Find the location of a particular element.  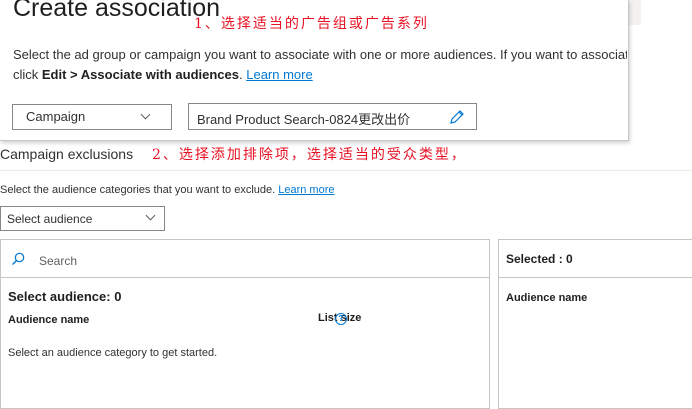

annotation-step-2: 2、选择添加排除项，选择适当的受众类型， is located at coordinates (309, 155).